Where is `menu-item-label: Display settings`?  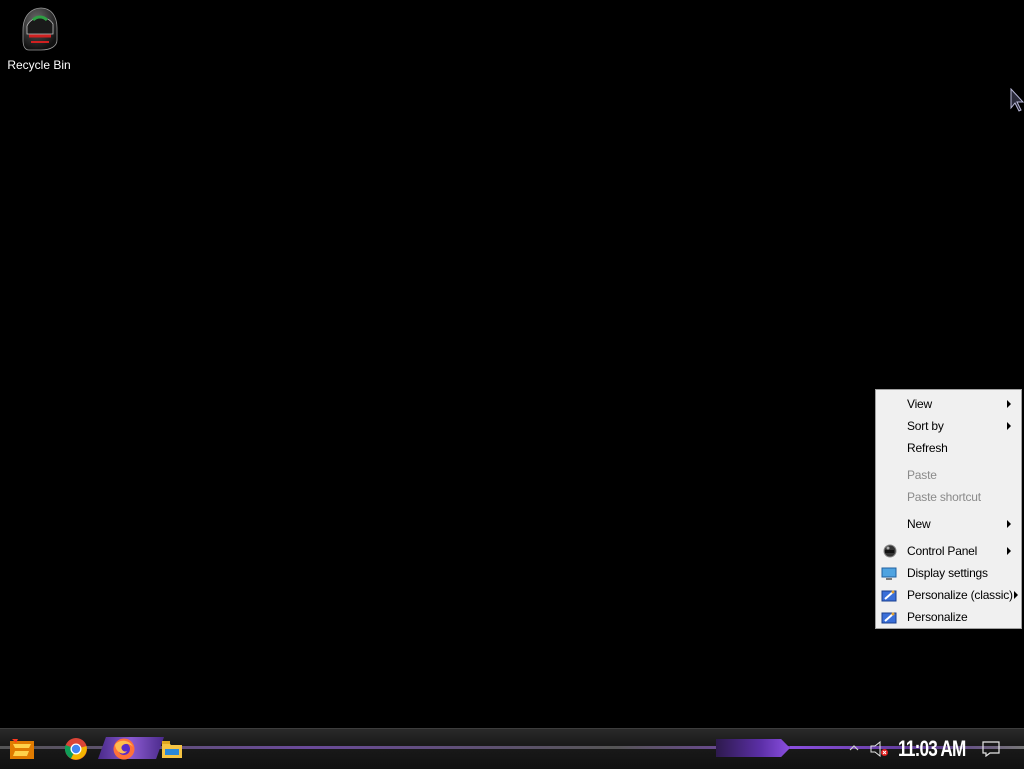 menu-item-label: Display settings is located at coordinates (947, 573).